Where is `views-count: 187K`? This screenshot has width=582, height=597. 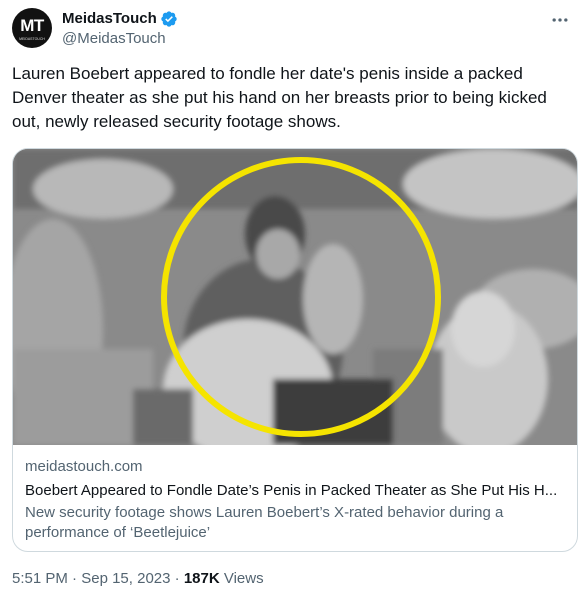 views-count: 187K is located at coordinates (201, 578).